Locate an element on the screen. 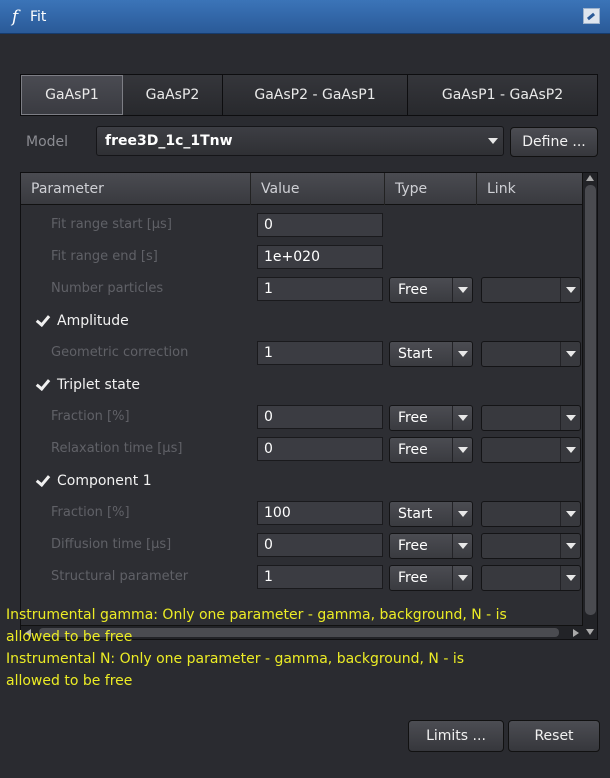 The image size is (610, 778). param-name: Geometric correction is located at coordinates (120, 352).